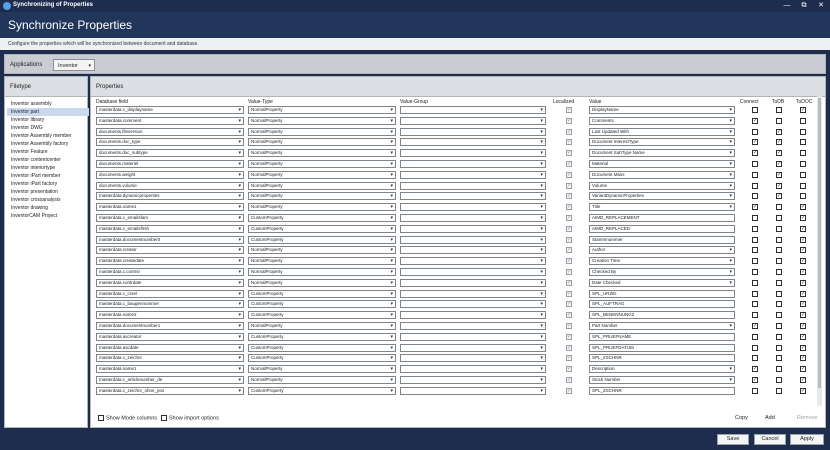 The image size is (830, 450). What do you see at coordinates (804, 6) in the screenshot?
I see `restore-button: ⧉` at bounding box center [804, 6].